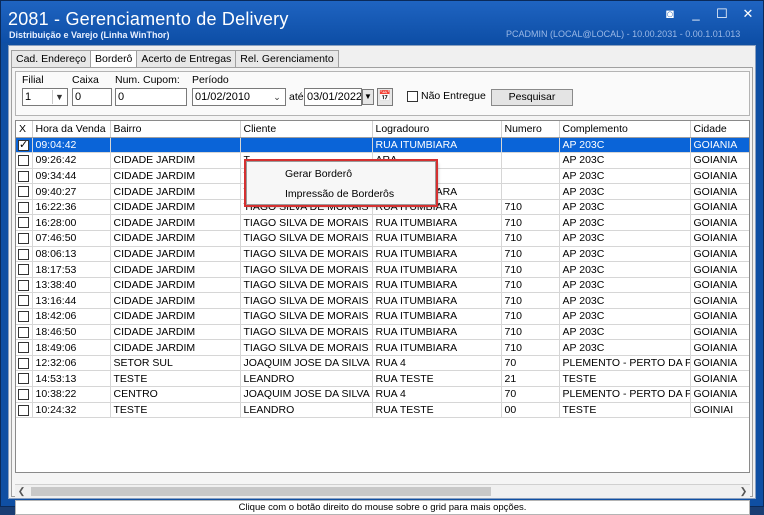 The height and width of the screenshot is (515, 764). What do you see at coordinates (71, 363) in the screenshot?
I see `cell-hora: 12:32:06` at bounding box center [71, 363].